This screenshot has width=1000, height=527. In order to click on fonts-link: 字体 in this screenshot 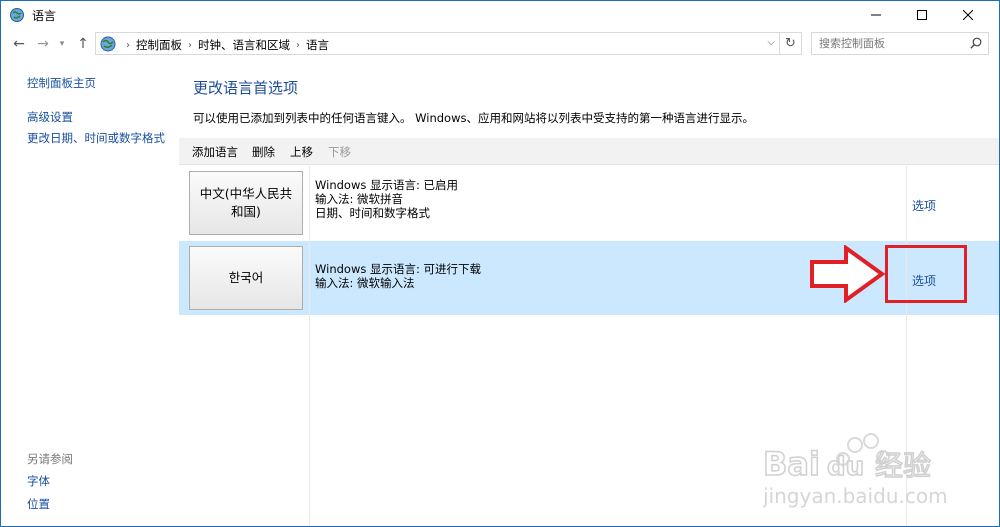, I will do `click(38, 481)`.